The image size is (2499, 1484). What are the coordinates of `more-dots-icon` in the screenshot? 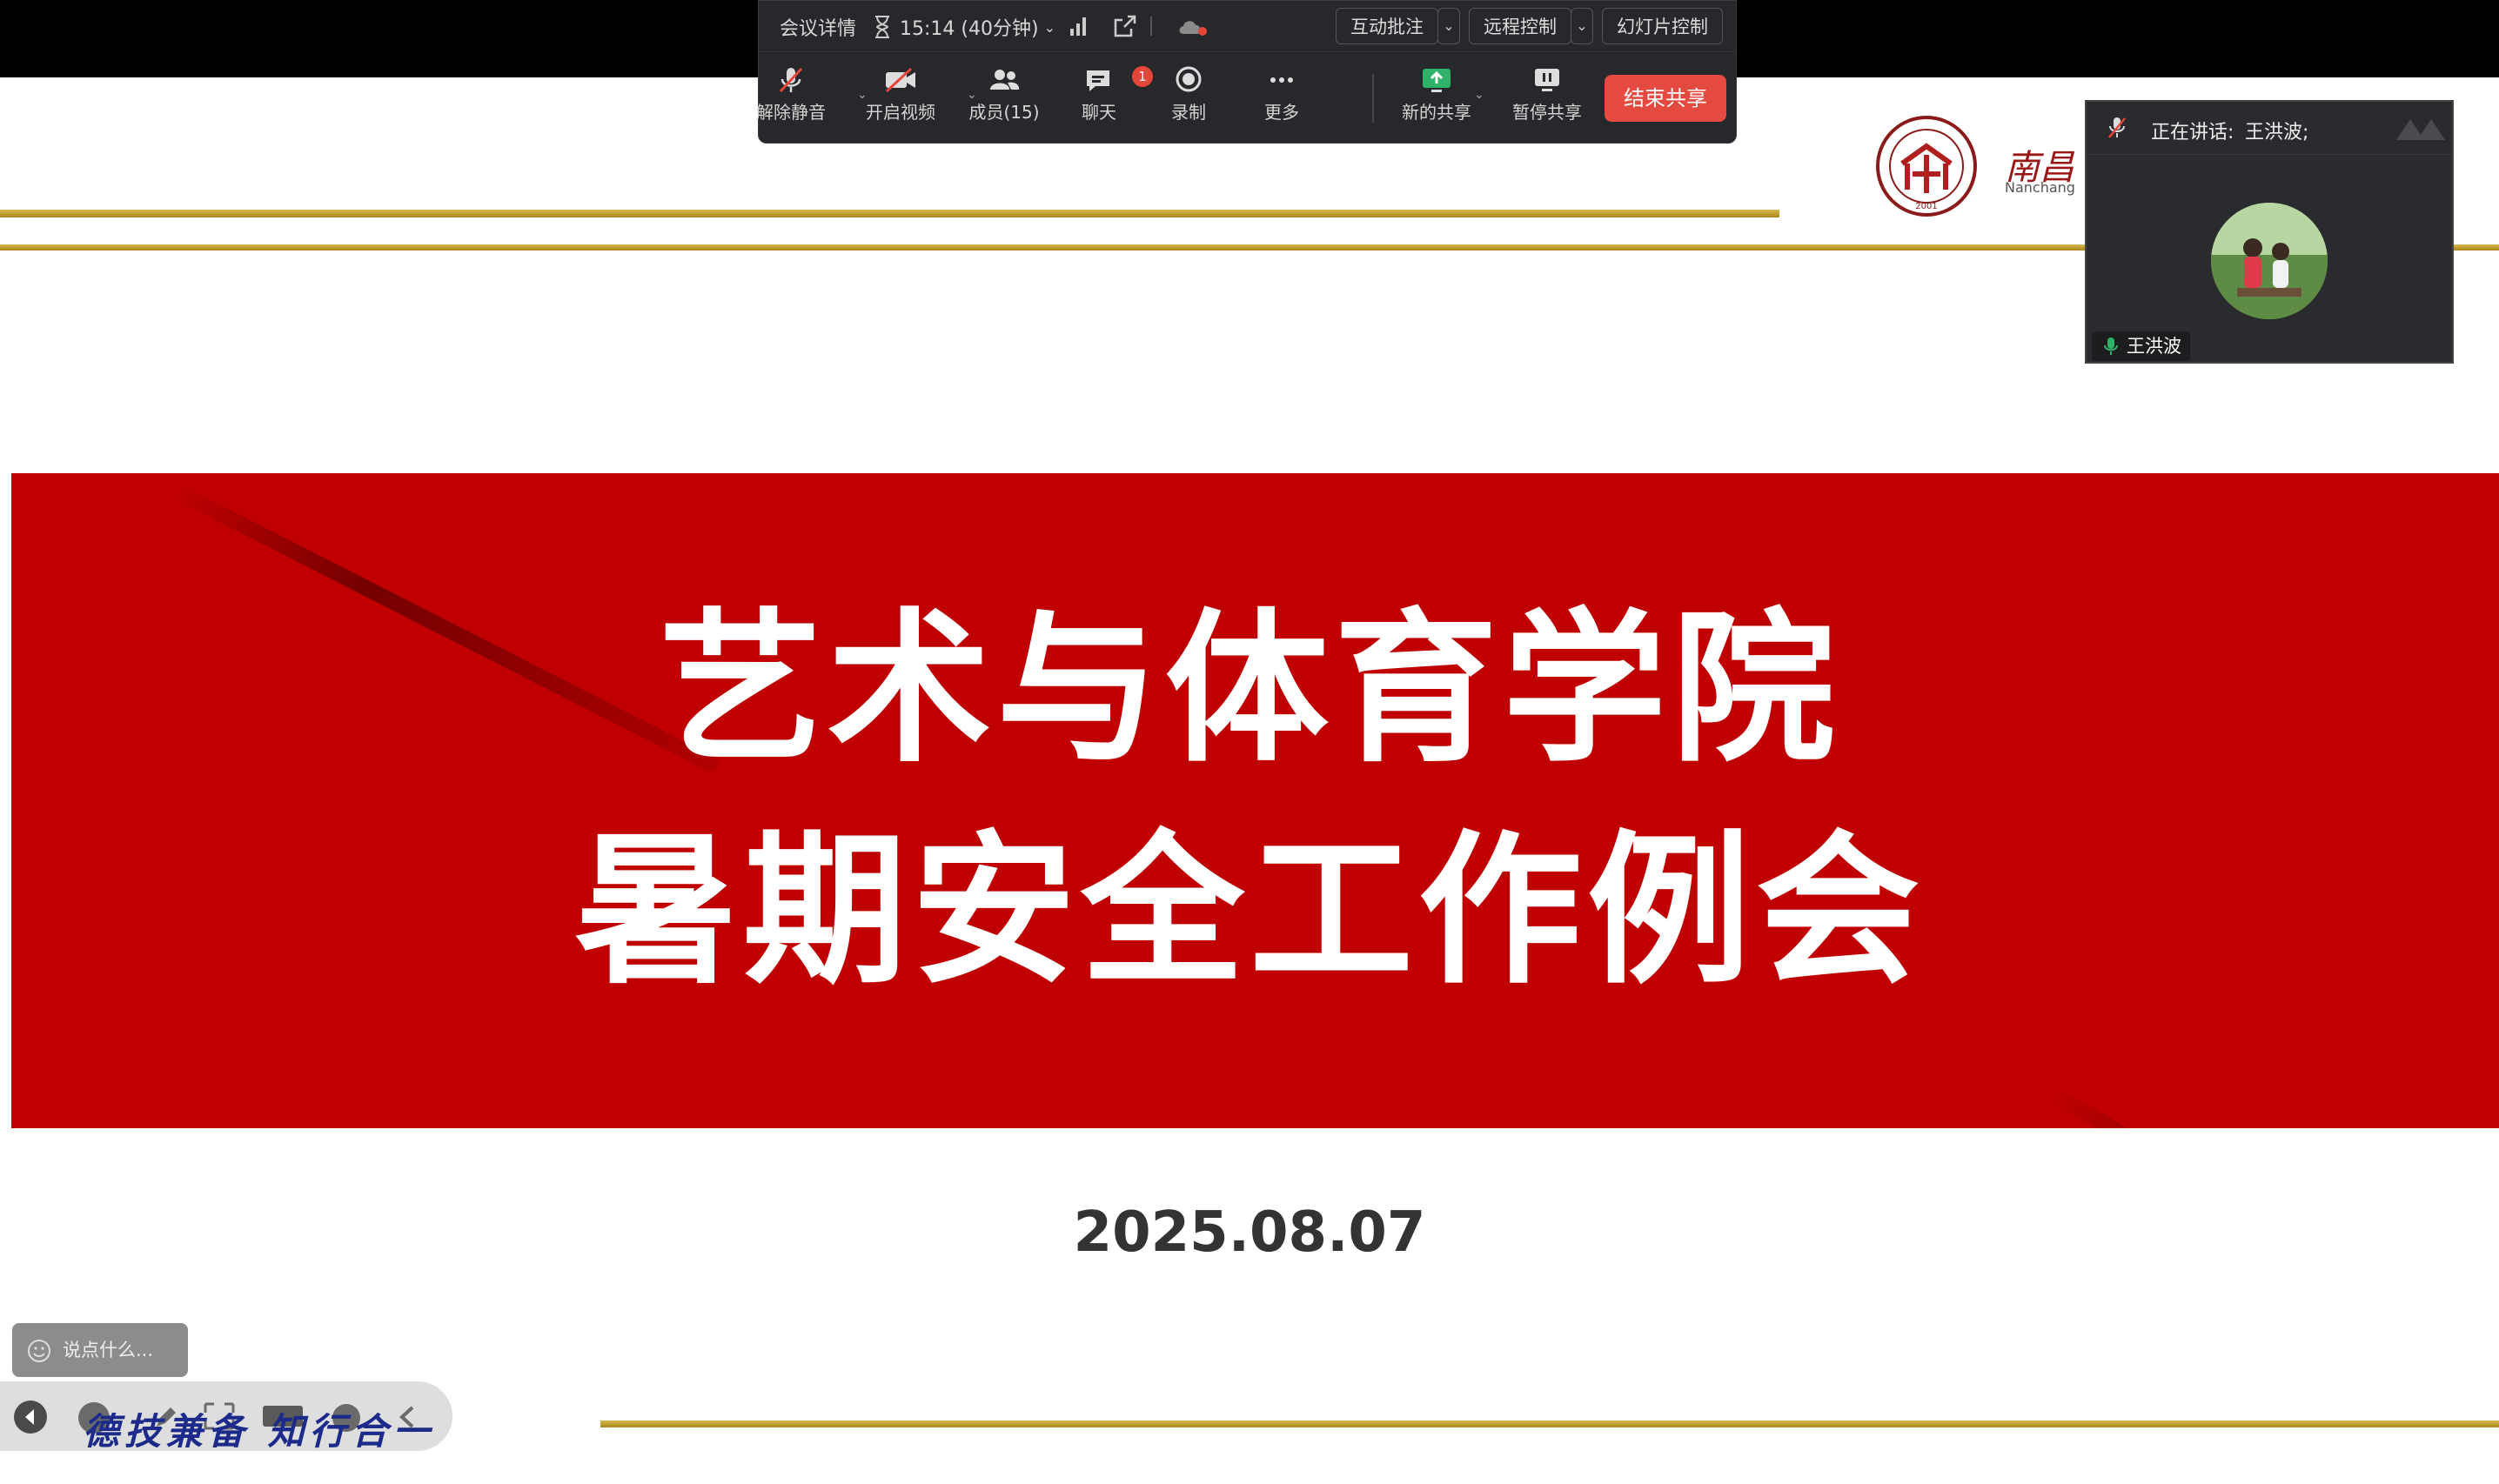 It's located at (1281, 80).